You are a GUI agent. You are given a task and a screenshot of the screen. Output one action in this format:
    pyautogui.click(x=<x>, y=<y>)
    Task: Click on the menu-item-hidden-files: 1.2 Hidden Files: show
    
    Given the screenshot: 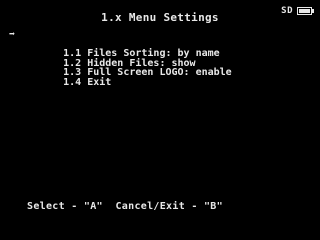 What is the action you would take?
    pyautogui.click(x=120, y=54)
    